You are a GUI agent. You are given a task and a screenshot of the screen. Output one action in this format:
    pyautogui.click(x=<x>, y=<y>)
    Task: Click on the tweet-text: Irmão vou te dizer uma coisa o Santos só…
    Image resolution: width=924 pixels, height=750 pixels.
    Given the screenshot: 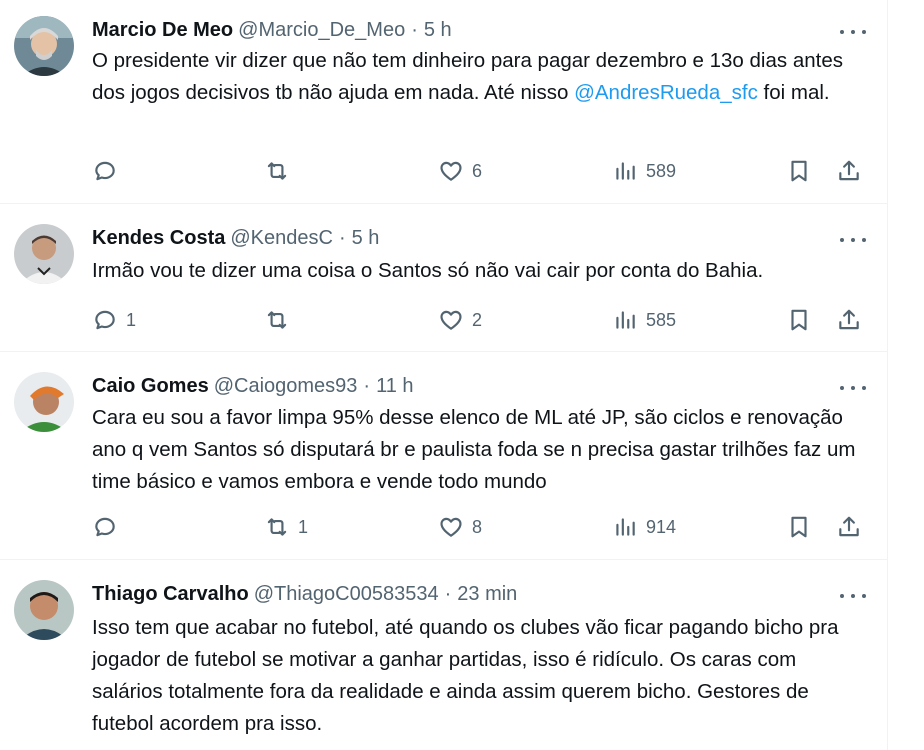 What is the action you would take?
    pyautogui.click(x=479, y=271)
    